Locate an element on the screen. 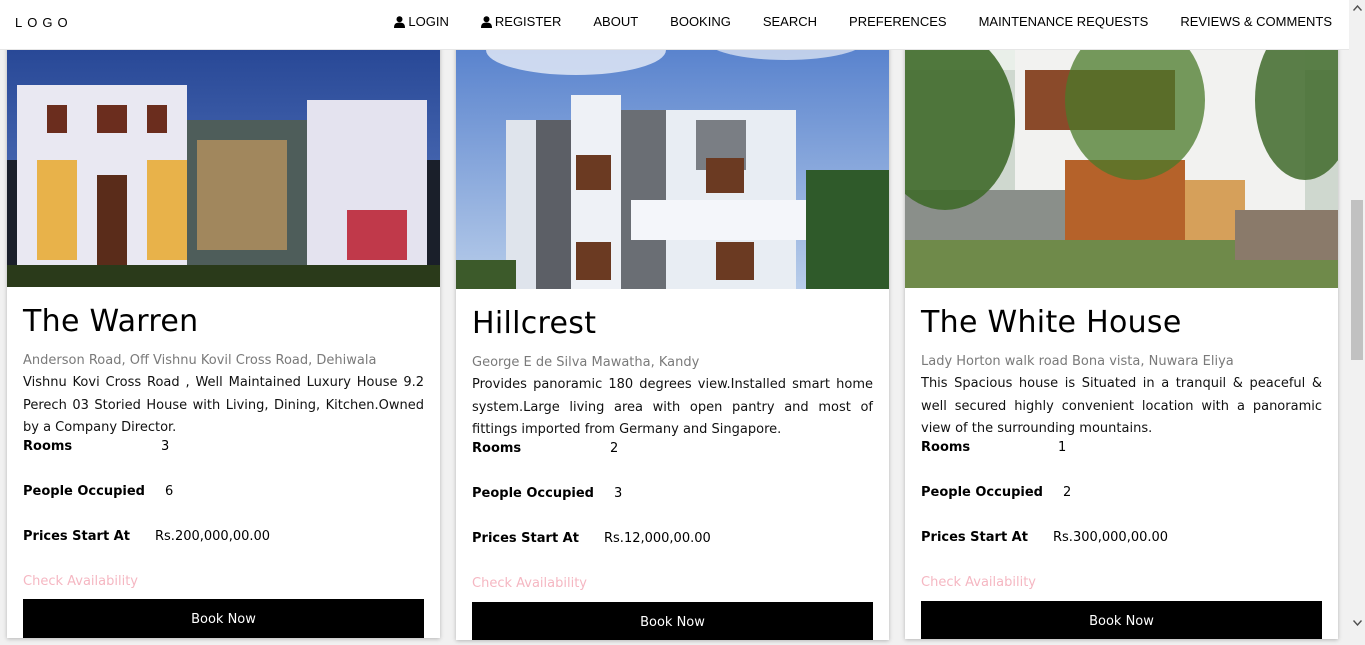 Image resolution: width=1365 pixels, height=645 pixels. people-row: People Occupied 2 is located at coordinates (1121, 507).